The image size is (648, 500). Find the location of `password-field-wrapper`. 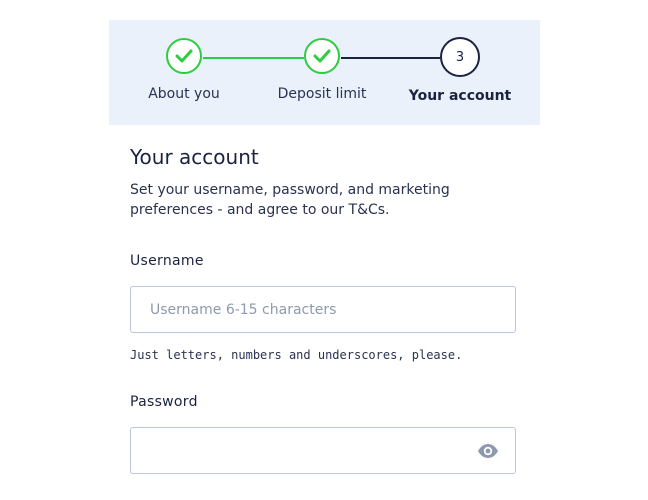

password-field-wrapper is located at coordinates (323, 450).